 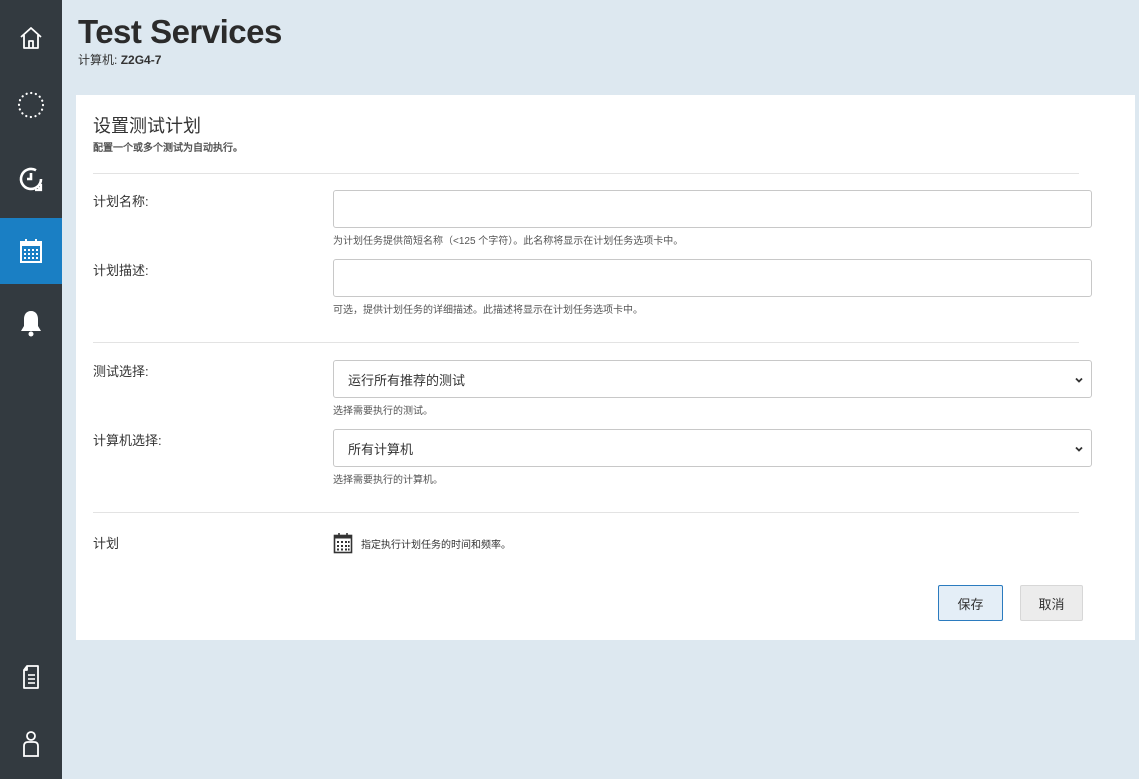 What do you see at coordinates (106, 543) in the screenshot?
I see `schedule-label: 计划` at bounding box center [106, 543].